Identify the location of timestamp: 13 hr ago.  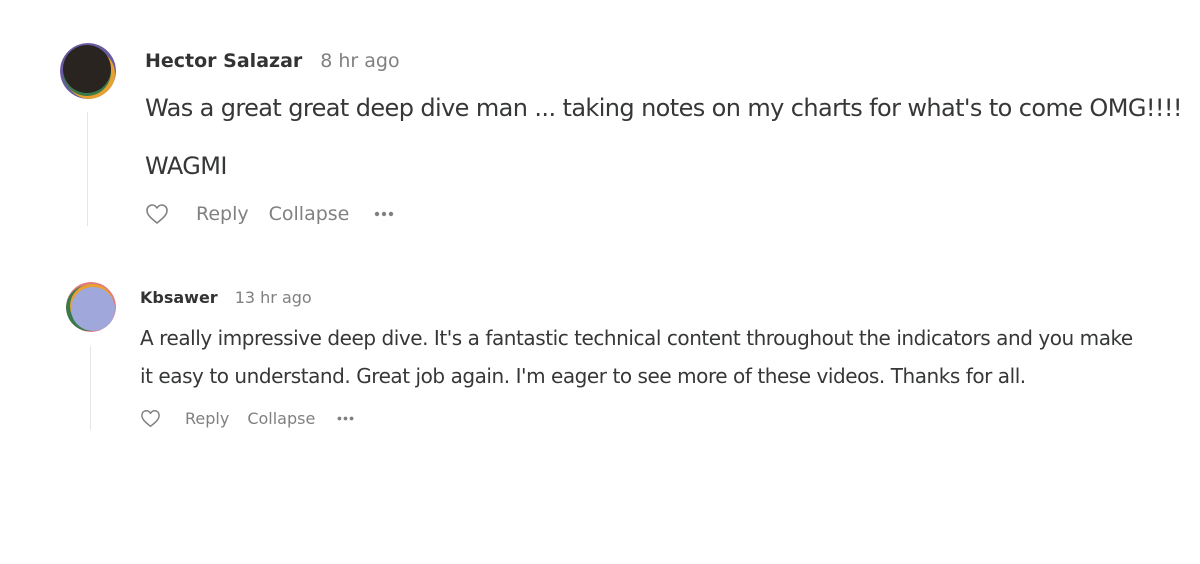
(273, 297).